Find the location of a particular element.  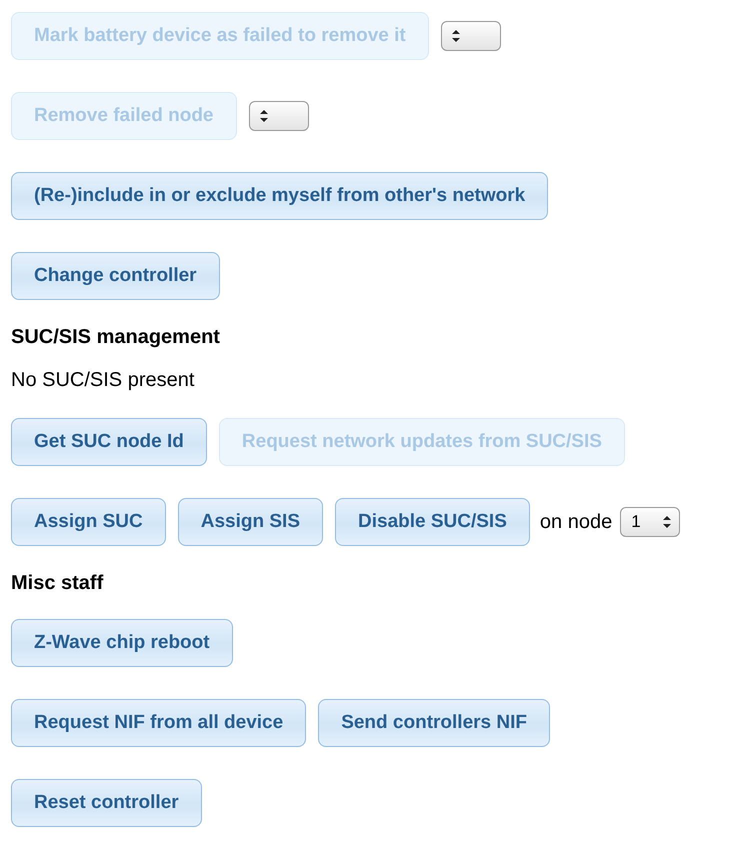

action-button: Request NIF from all device is located at coordinates (158, 723).